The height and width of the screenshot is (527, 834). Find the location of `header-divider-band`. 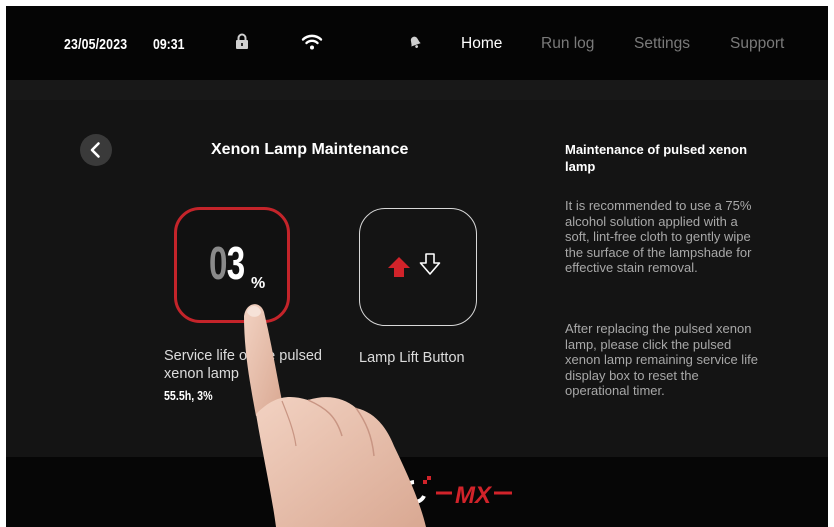

header-divider-band is located at coordinates (417, 90).